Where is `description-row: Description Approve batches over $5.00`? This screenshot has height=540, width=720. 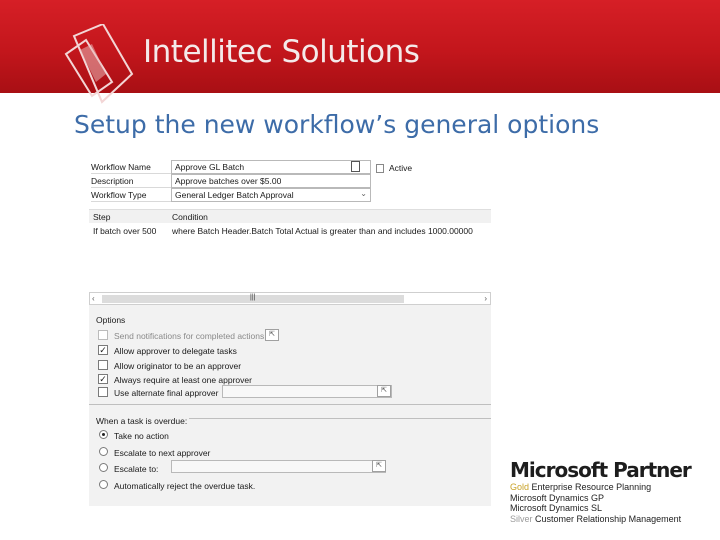 description-row: Description Approve batches over $5.00 is located at coordinates (230, 181).